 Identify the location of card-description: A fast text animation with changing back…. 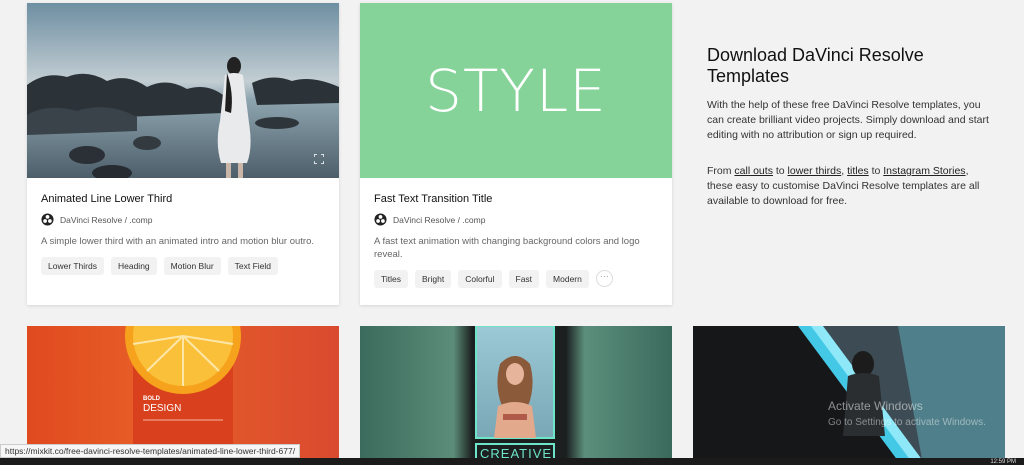
(507, 248).